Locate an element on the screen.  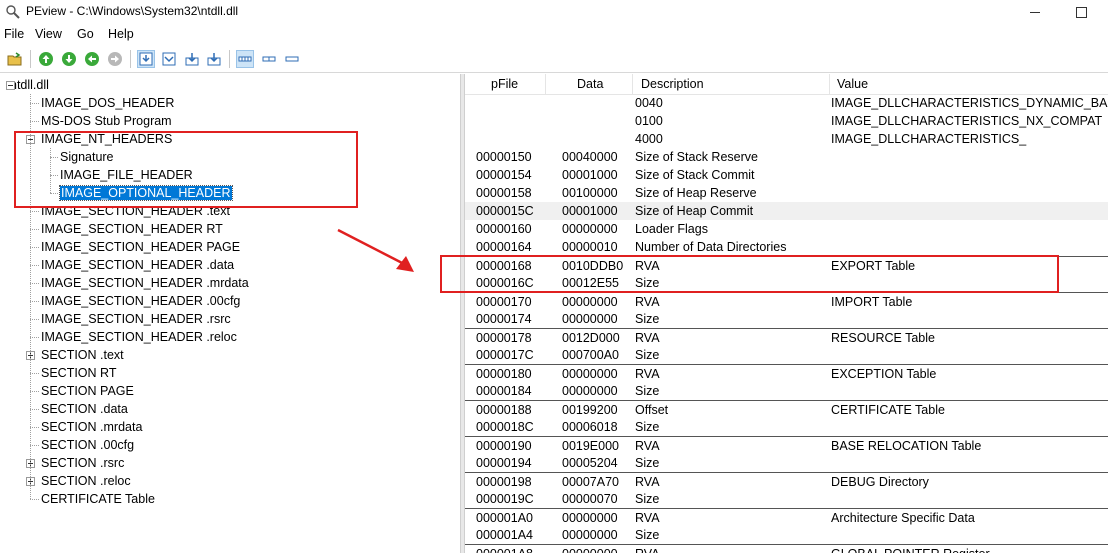
tree-item: SECTION RT is located at coordinates (78, 373).